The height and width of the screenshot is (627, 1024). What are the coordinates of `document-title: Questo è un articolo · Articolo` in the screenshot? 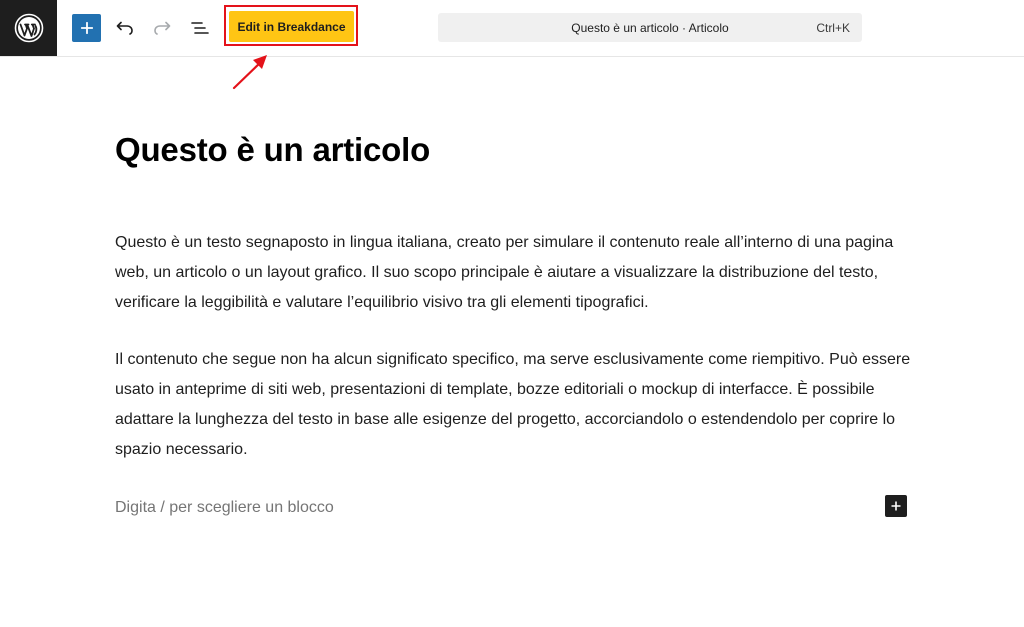 It's located at (650, 28).